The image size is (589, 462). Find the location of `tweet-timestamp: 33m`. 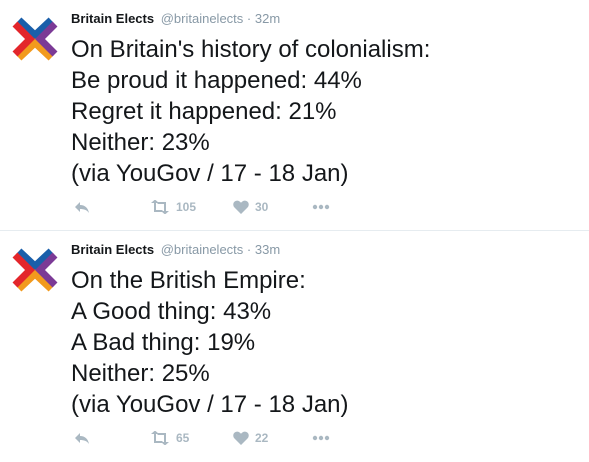

tweet-timestamp: 33m is located at coordinates (267, 249).